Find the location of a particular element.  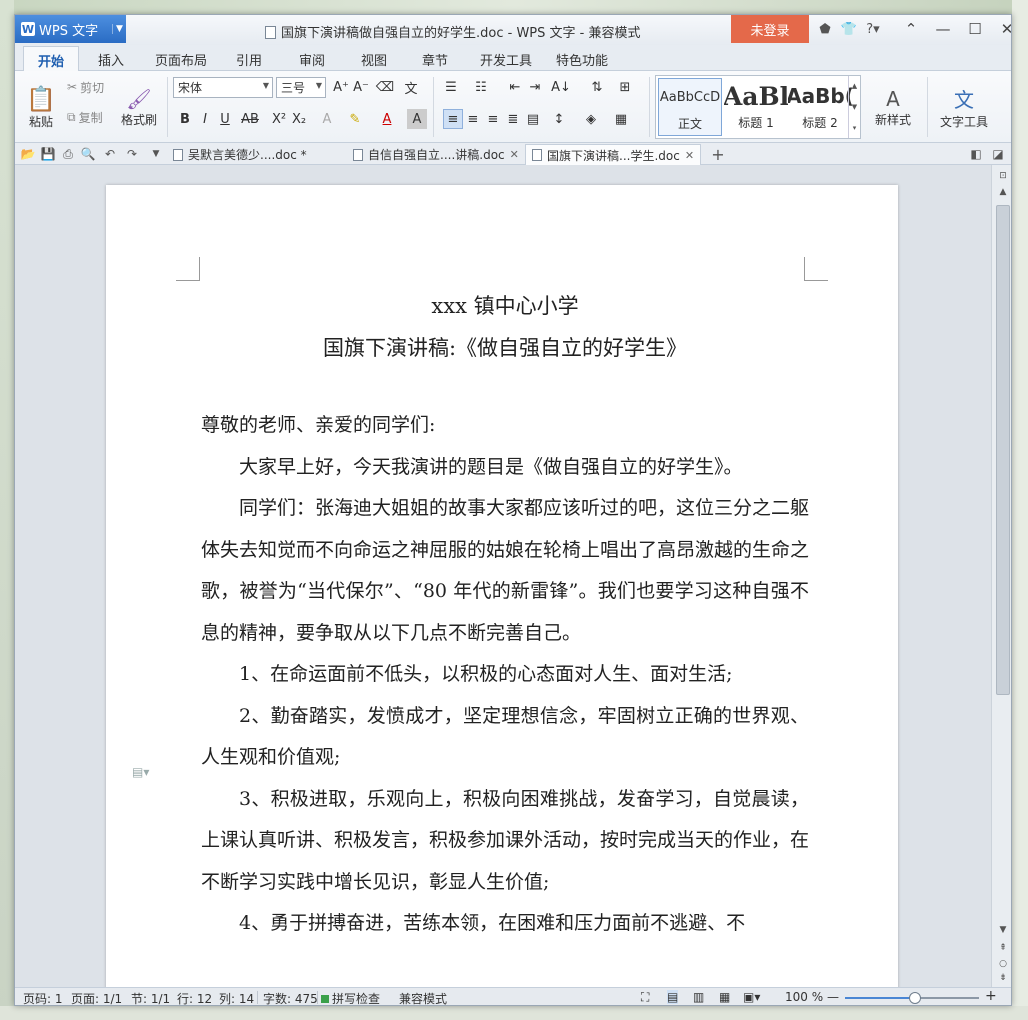

zoom-level: 100 % is located at coordinates (804, 997).